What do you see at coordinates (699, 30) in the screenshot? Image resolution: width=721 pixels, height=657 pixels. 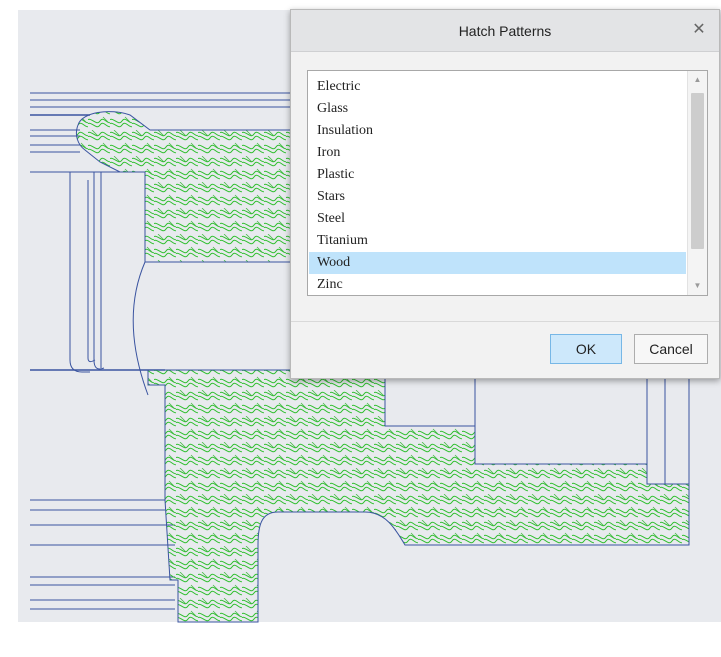 I see `close-icon: ✕` at bounding box center [699, 30].